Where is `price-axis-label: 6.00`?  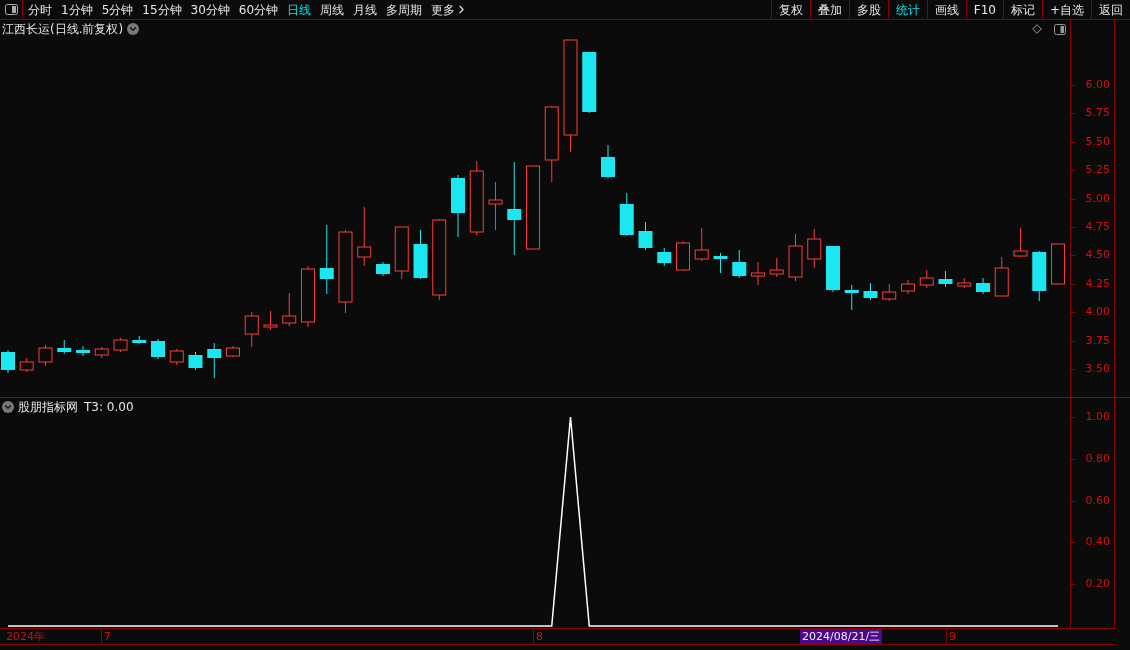
price-axis-label: 6.00 is located at coordinates (1097, 84).